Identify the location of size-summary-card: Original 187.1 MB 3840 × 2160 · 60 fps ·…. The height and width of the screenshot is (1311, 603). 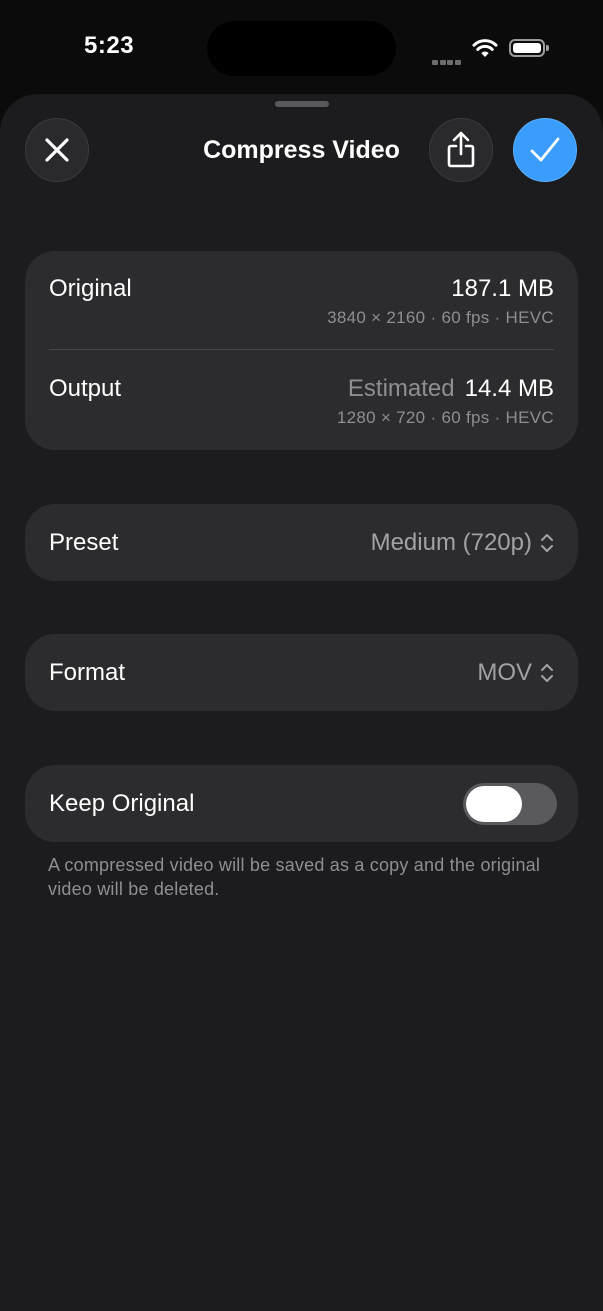
(301, 350).